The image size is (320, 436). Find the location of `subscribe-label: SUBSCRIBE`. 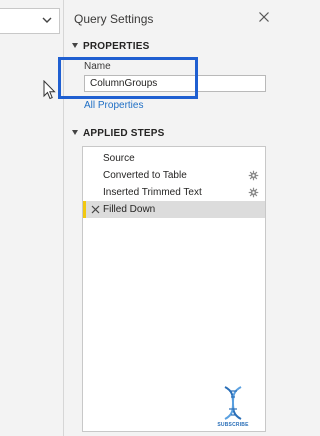

subscribe-label: SUBSCRIBE is located at coordinates (233, 425).